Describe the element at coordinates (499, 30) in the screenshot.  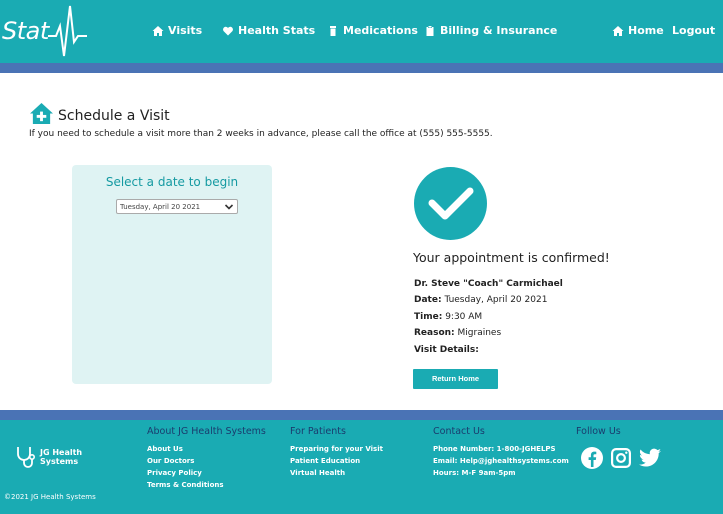
I see `nav-billing-label: Billing & Insurance` at that location.